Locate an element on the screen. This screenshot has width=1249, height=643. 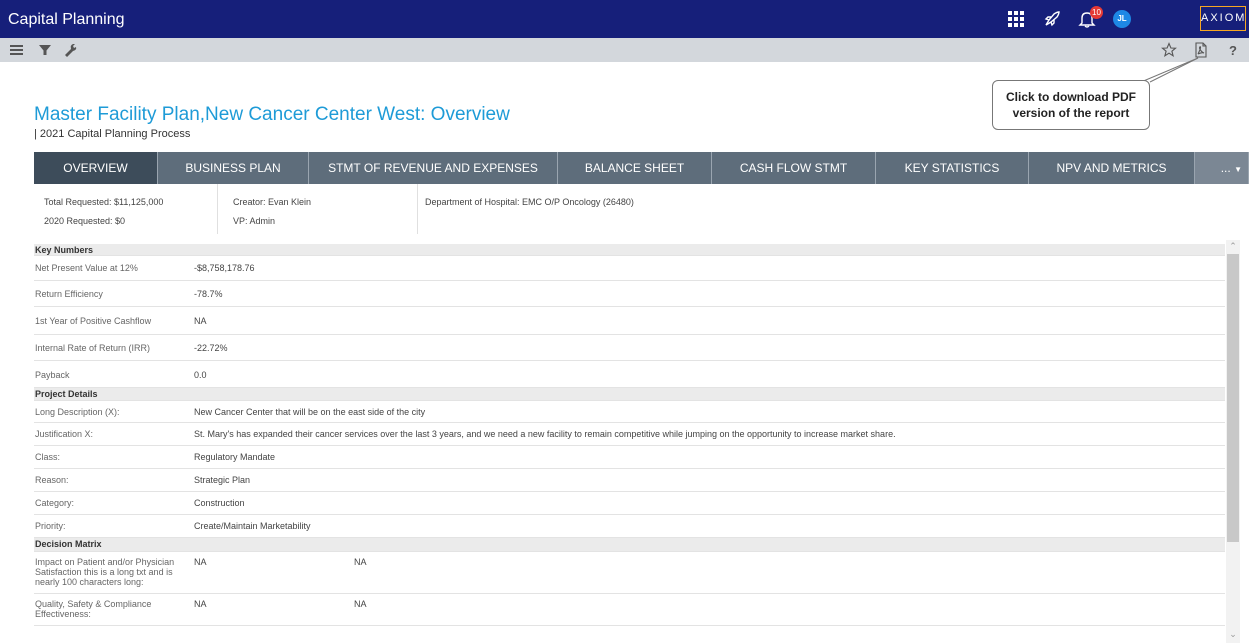
toolbar: ? is located at coordinates (624, 50).